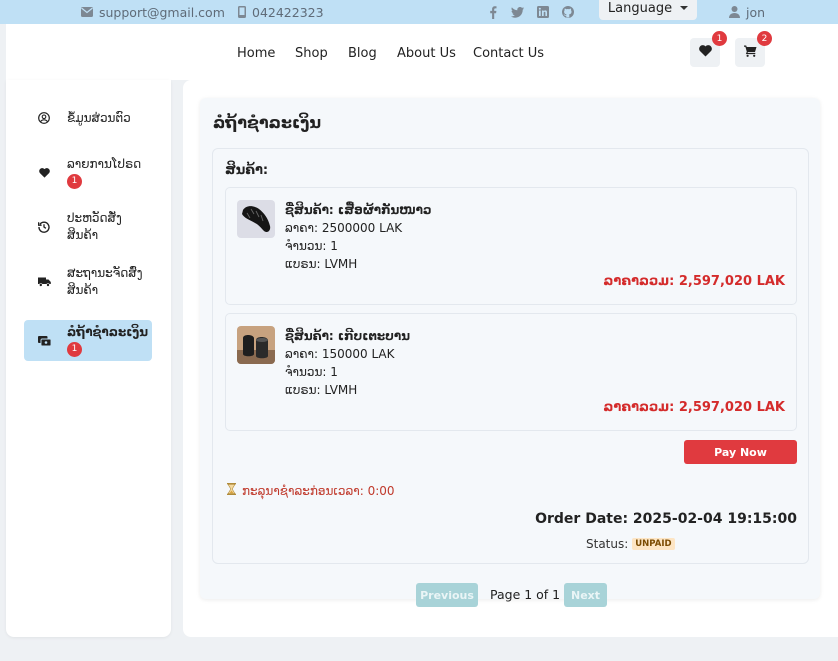  Describe the element at coordinates (74, 181) in the screenshot. I see `sidebar-wishlist-badge: 1` at that location.